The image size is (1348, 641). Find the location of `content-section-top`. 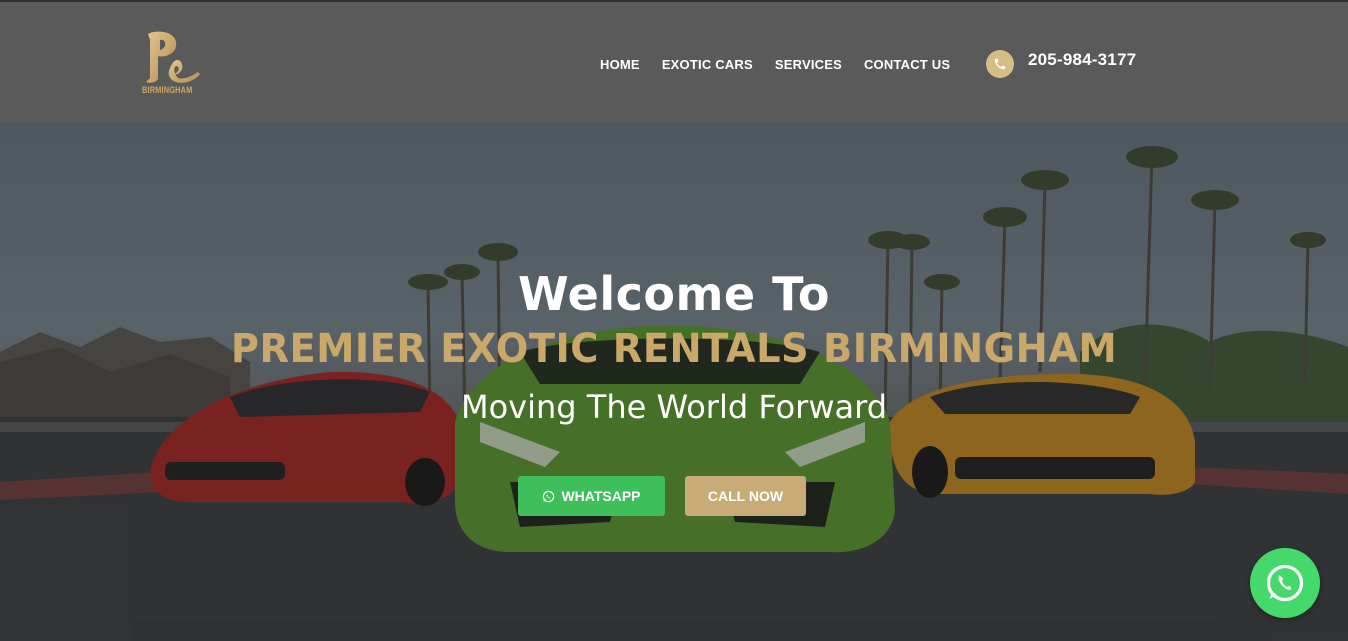

content-section-top is located at coordinates (674, 631).